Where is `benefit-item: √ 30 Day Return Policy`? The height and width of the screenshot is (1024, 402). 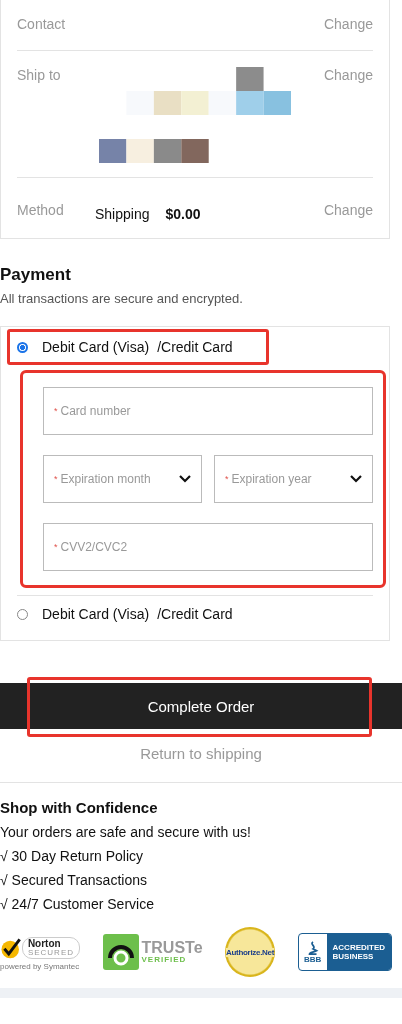
benefit-item: √ 30 Day Return Policy is located at coordinates (72, 856).